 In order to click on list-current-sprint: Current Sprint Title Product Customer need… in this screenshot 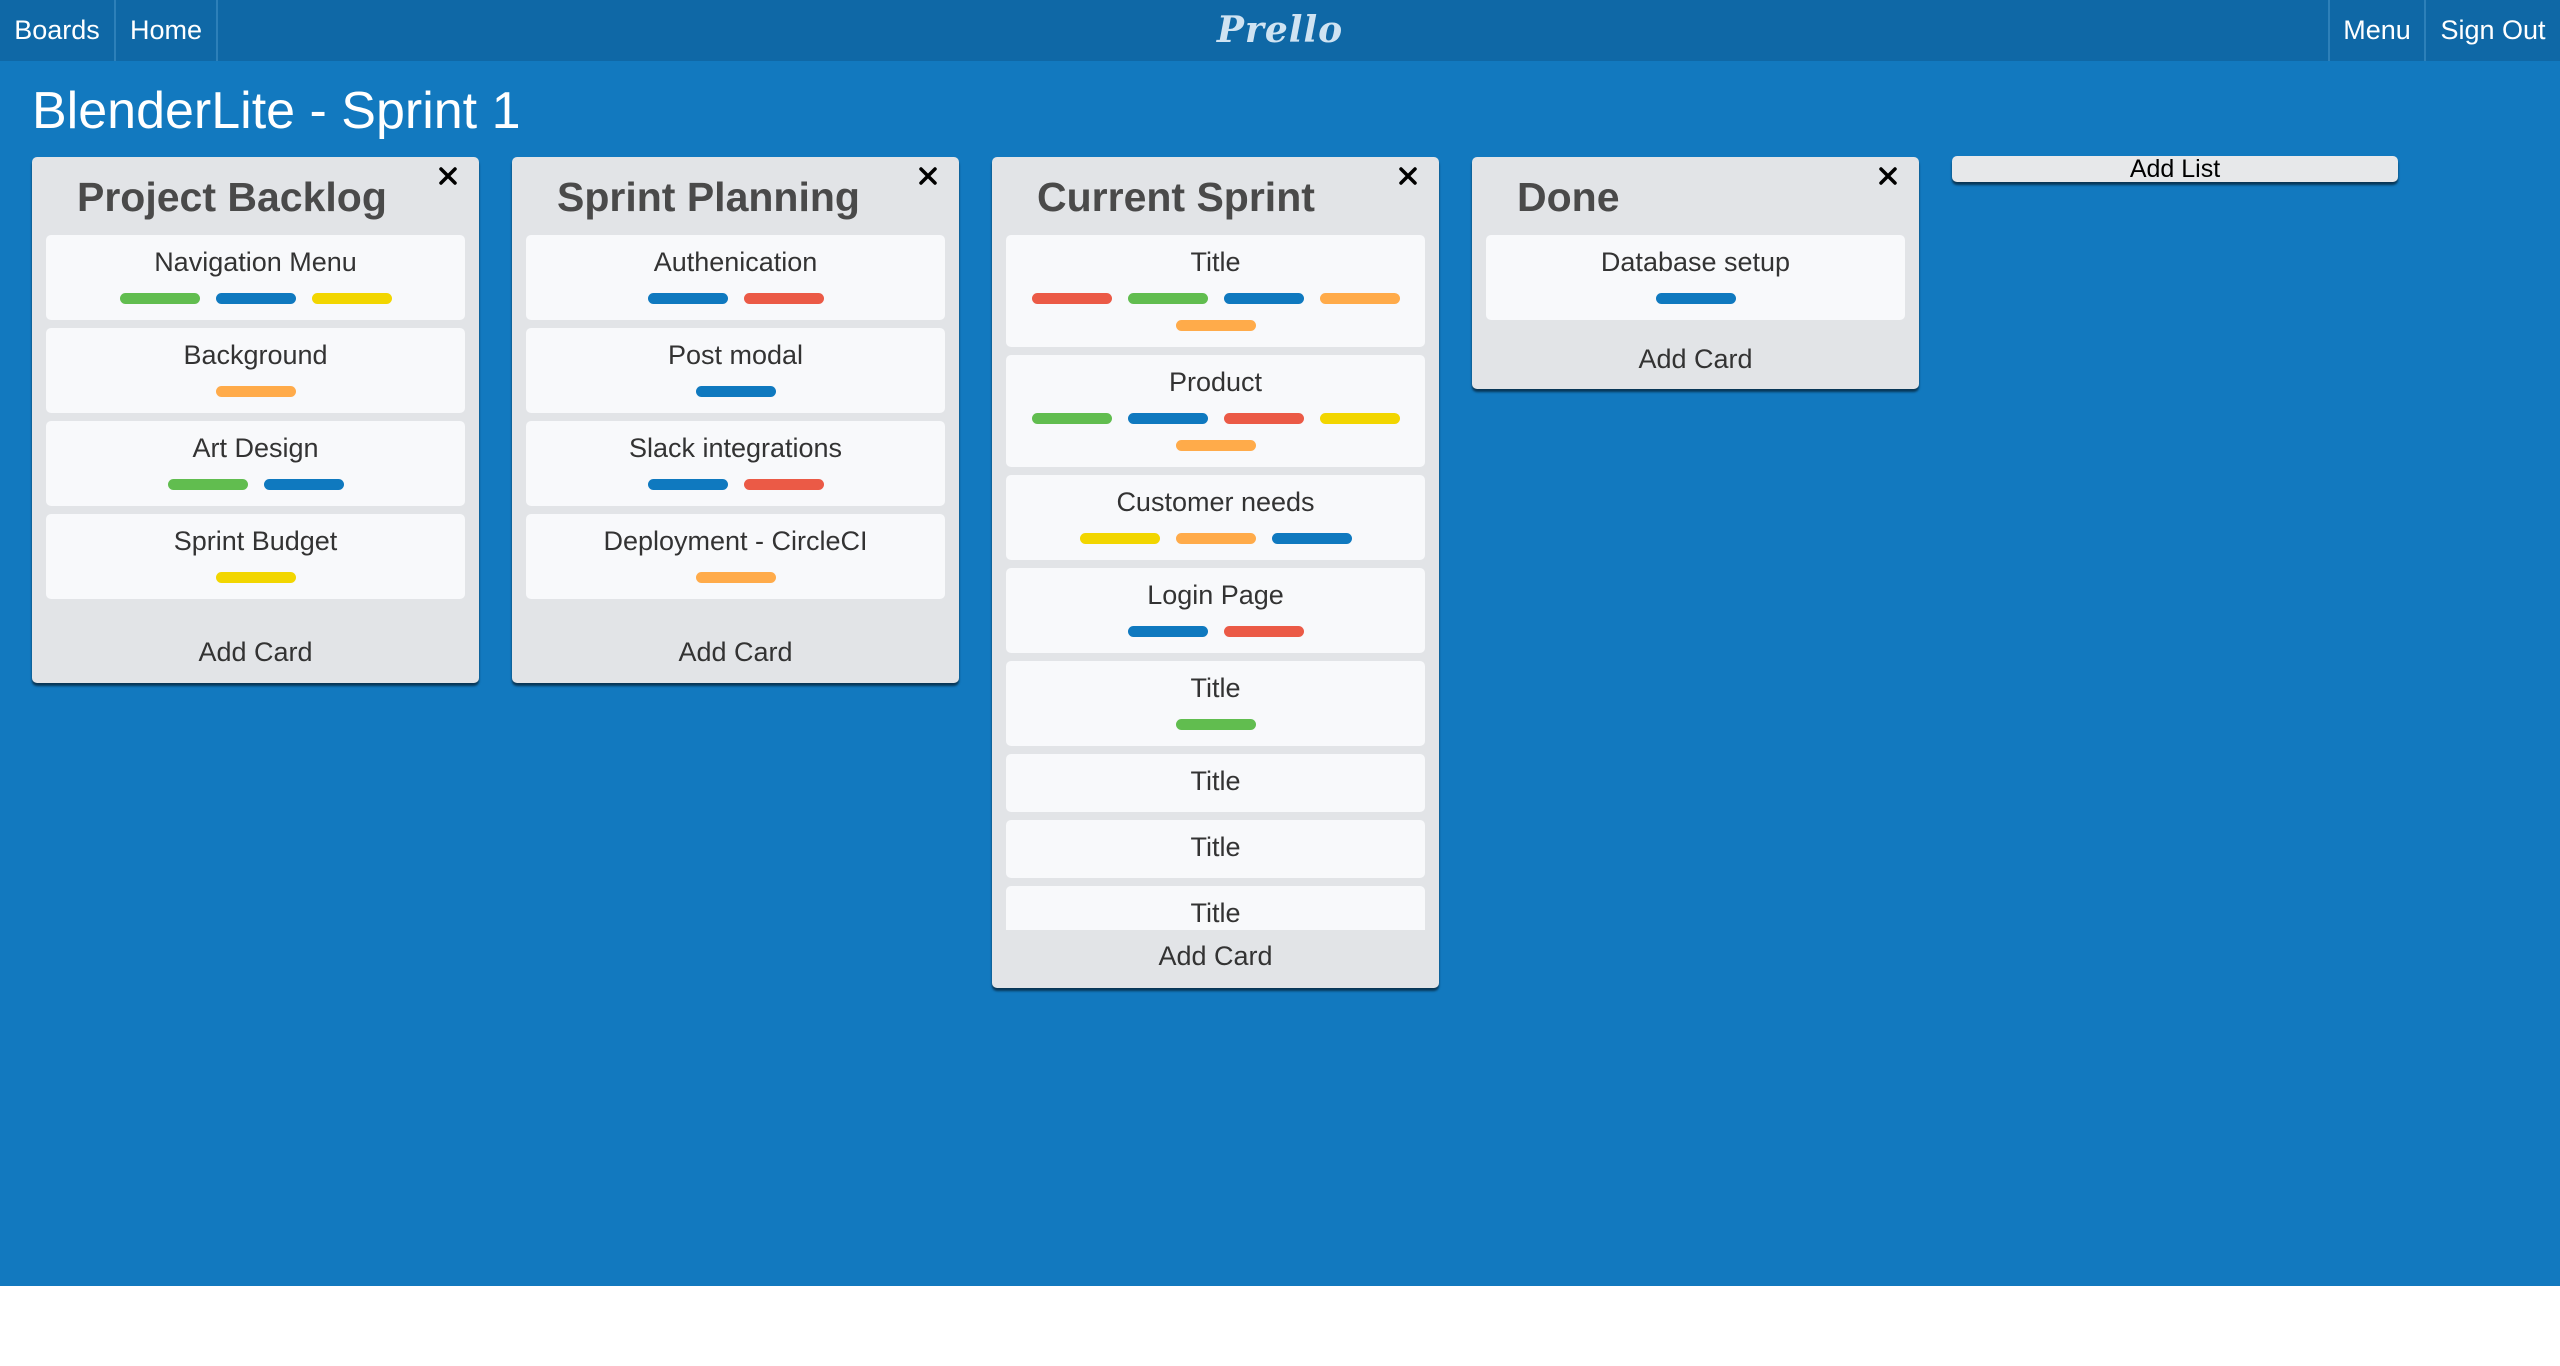, I will do `click(1215, 572)`.